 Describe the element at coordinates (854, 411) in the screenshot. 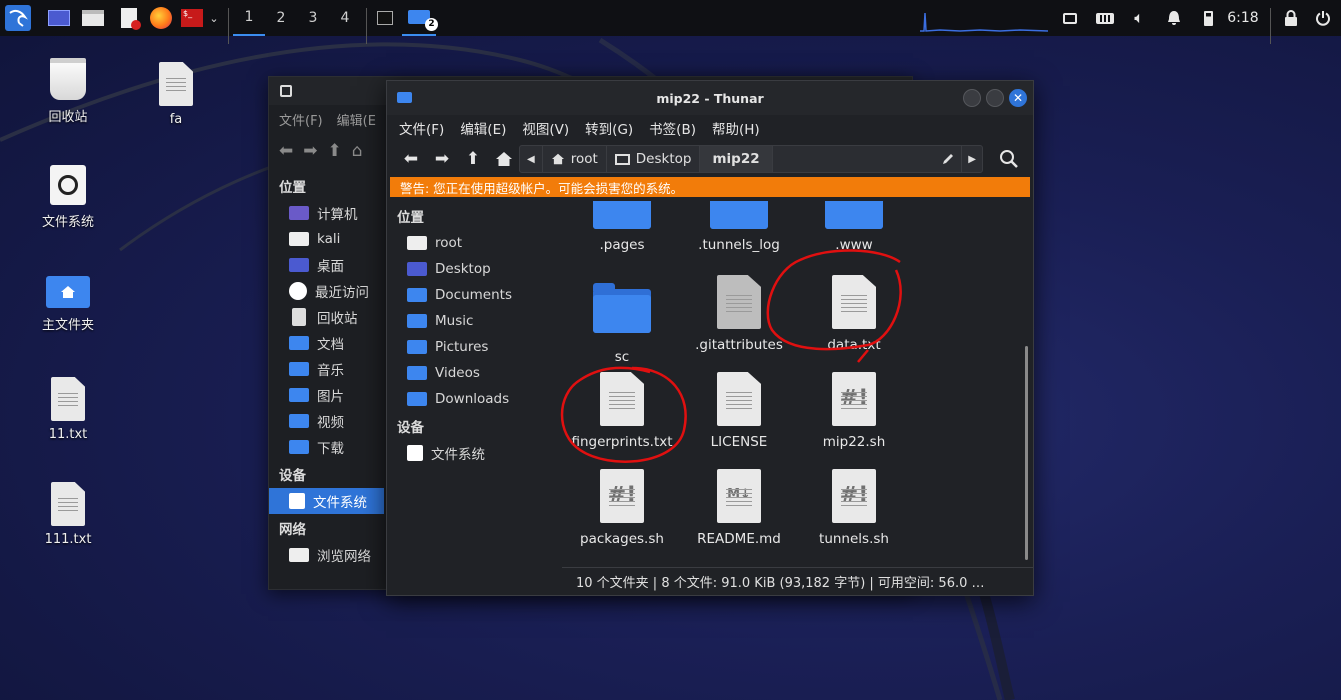

I see `file-item-mip22-sh: #! mip22.sh` at that location.